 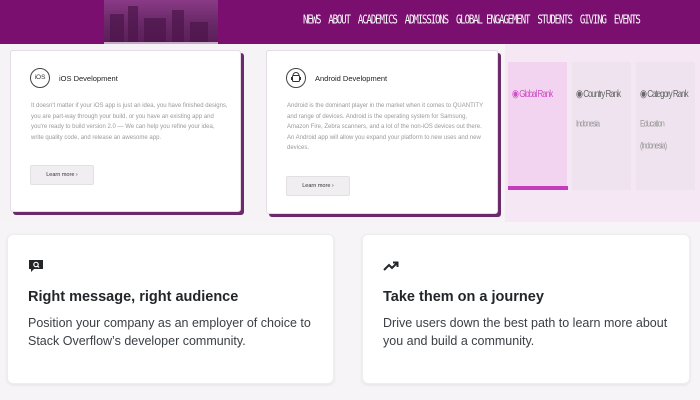 I want to click on hero-image, so click(x=161, y=22).